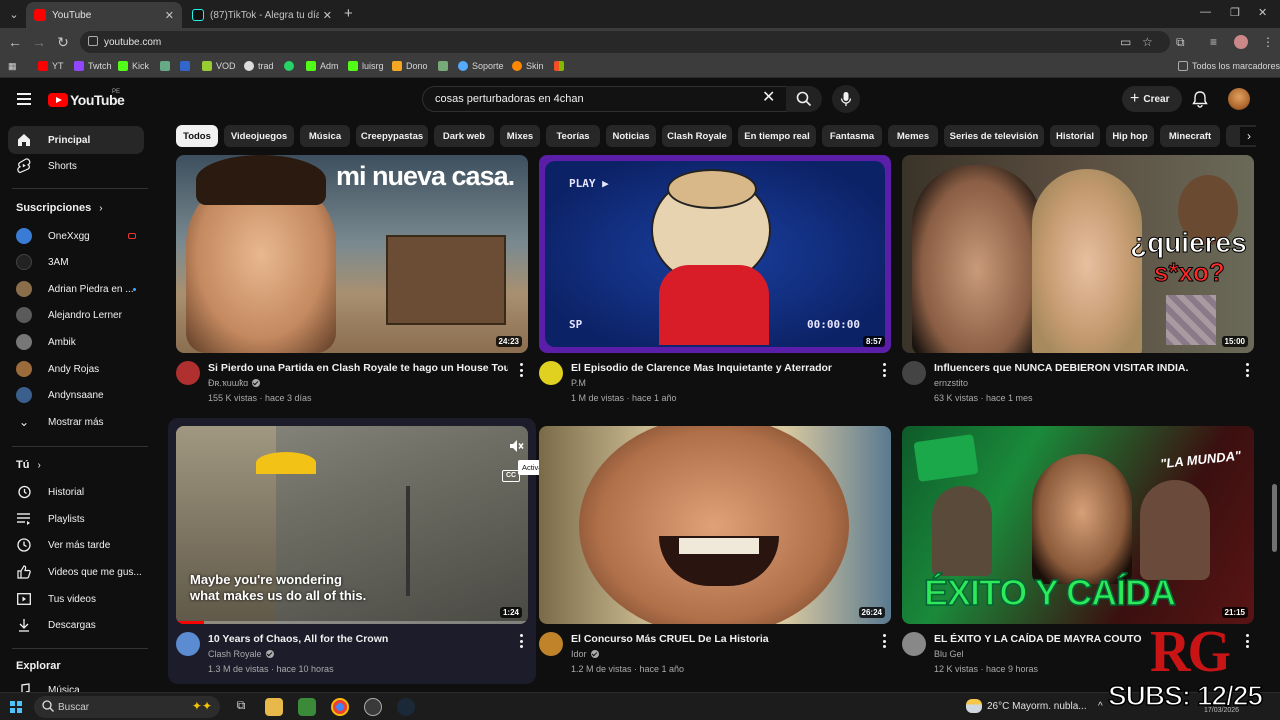 This screenshot has width=1280, height=720. What do you see at coordinates (392, 136) in the screenshot?
I see `chip: Creepypastas` at bounding box center [392, 136].